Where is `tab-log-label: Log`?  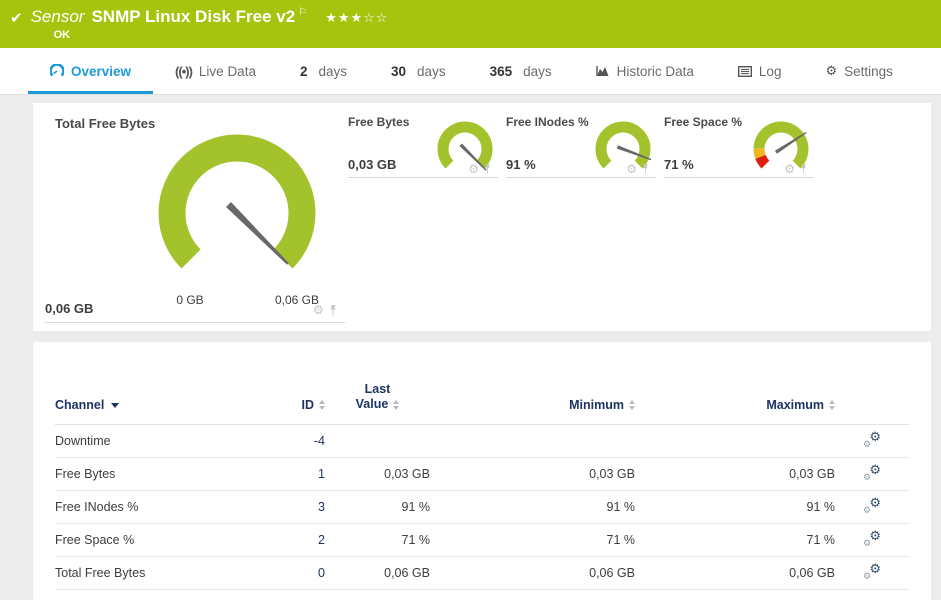
tab-log-label: Log is located at coordinates (770, 71).